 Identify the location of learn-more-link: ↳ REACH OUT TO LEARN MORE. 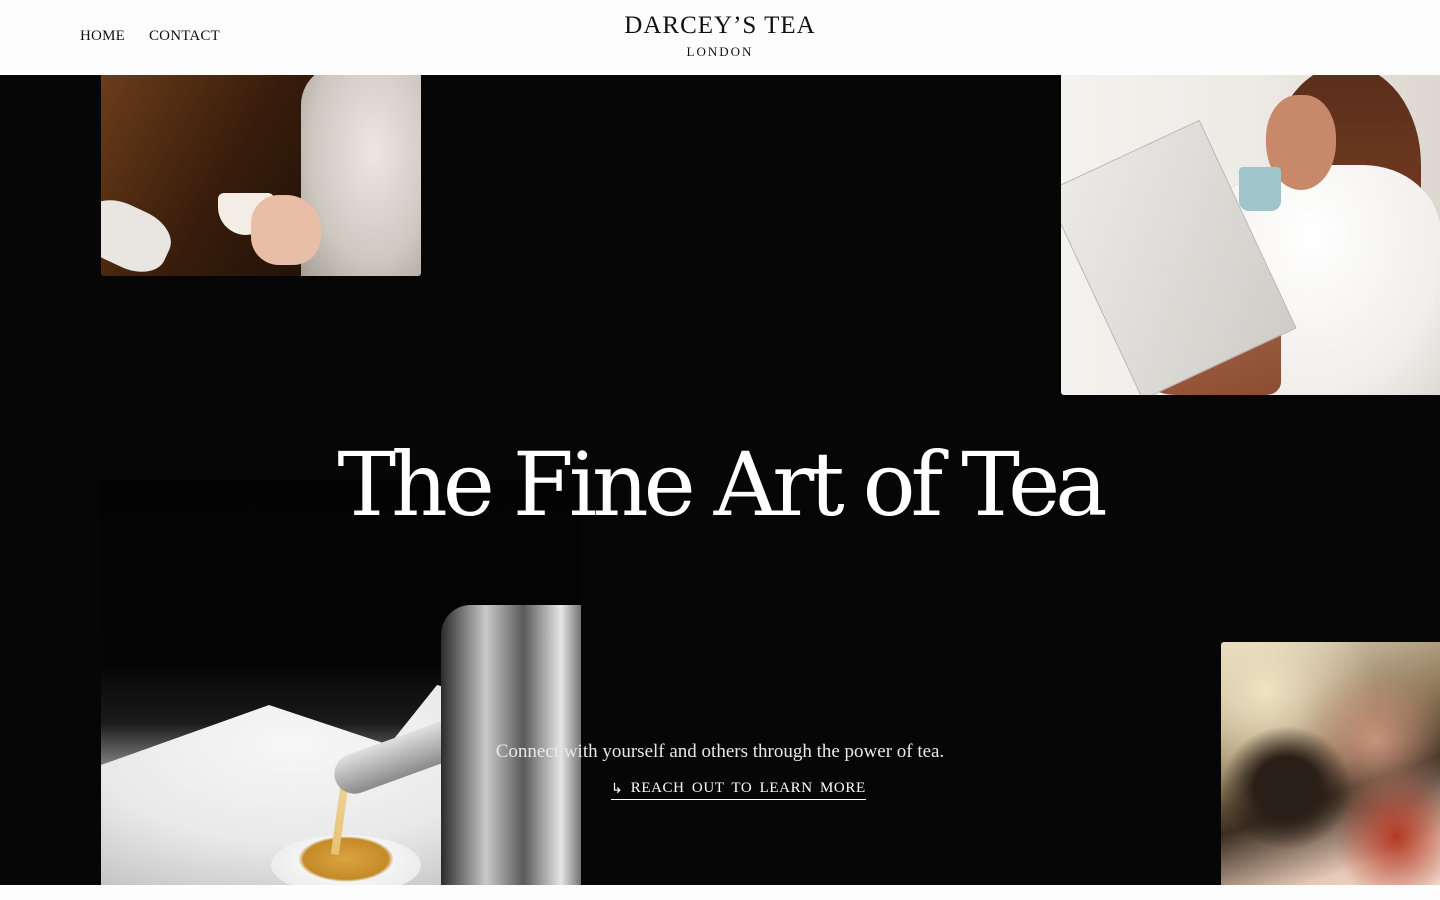
(738, 790).